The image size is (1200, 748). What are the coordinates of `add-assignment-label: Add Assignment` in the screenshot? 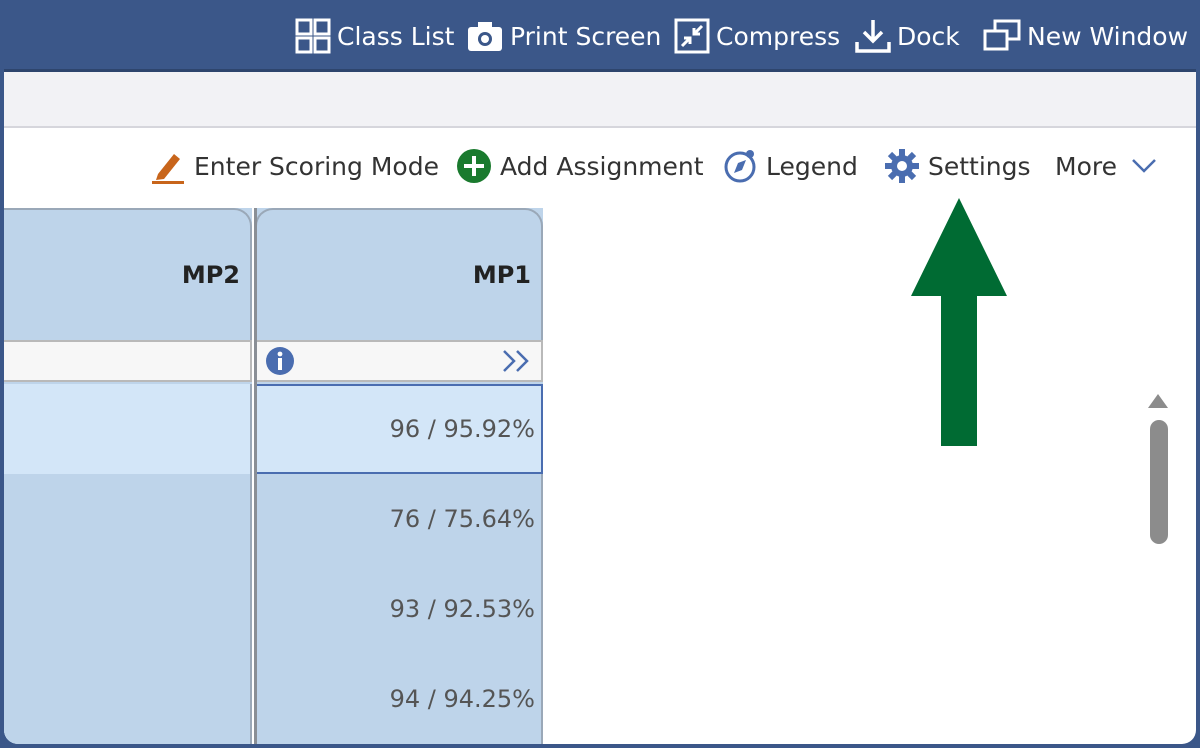 It's located at (602, 166).